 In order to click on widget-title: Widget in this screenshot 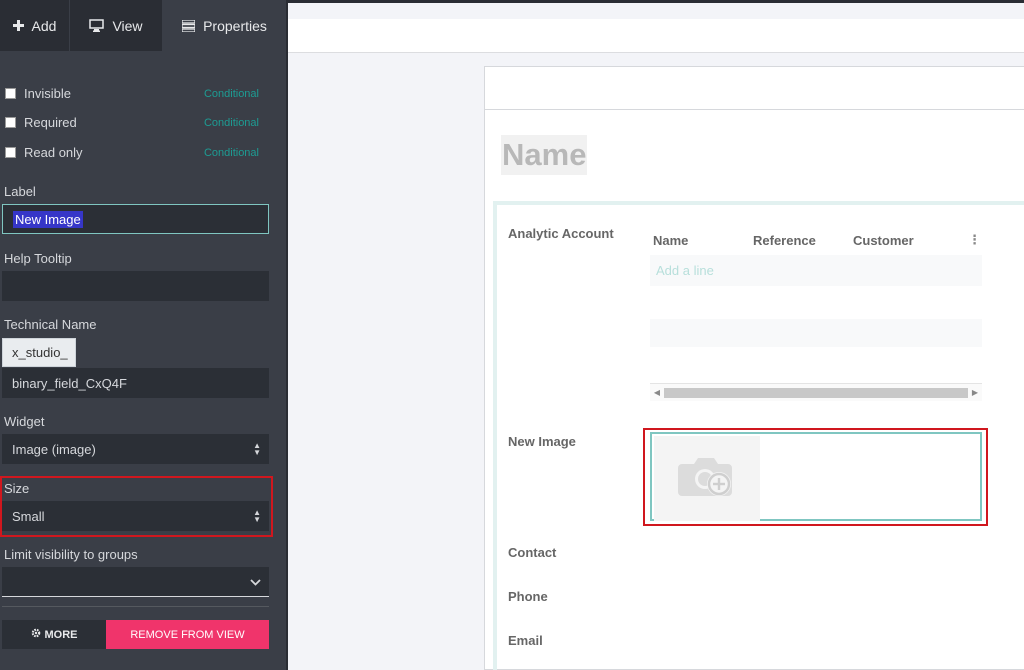, I will do `click(24, 421)`.